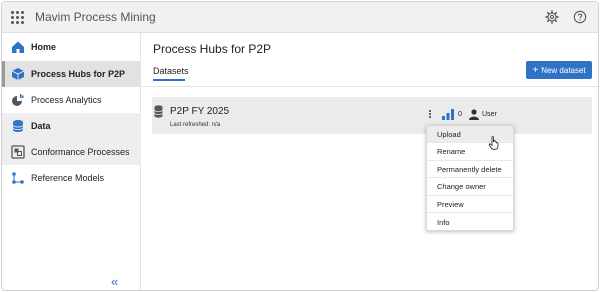 This screenshot has width=600, height=292. What do you see at coordinates (41, 126) in the screenshot?
I see `sidebar-item-label: Data` at bounding box center [41, 126].